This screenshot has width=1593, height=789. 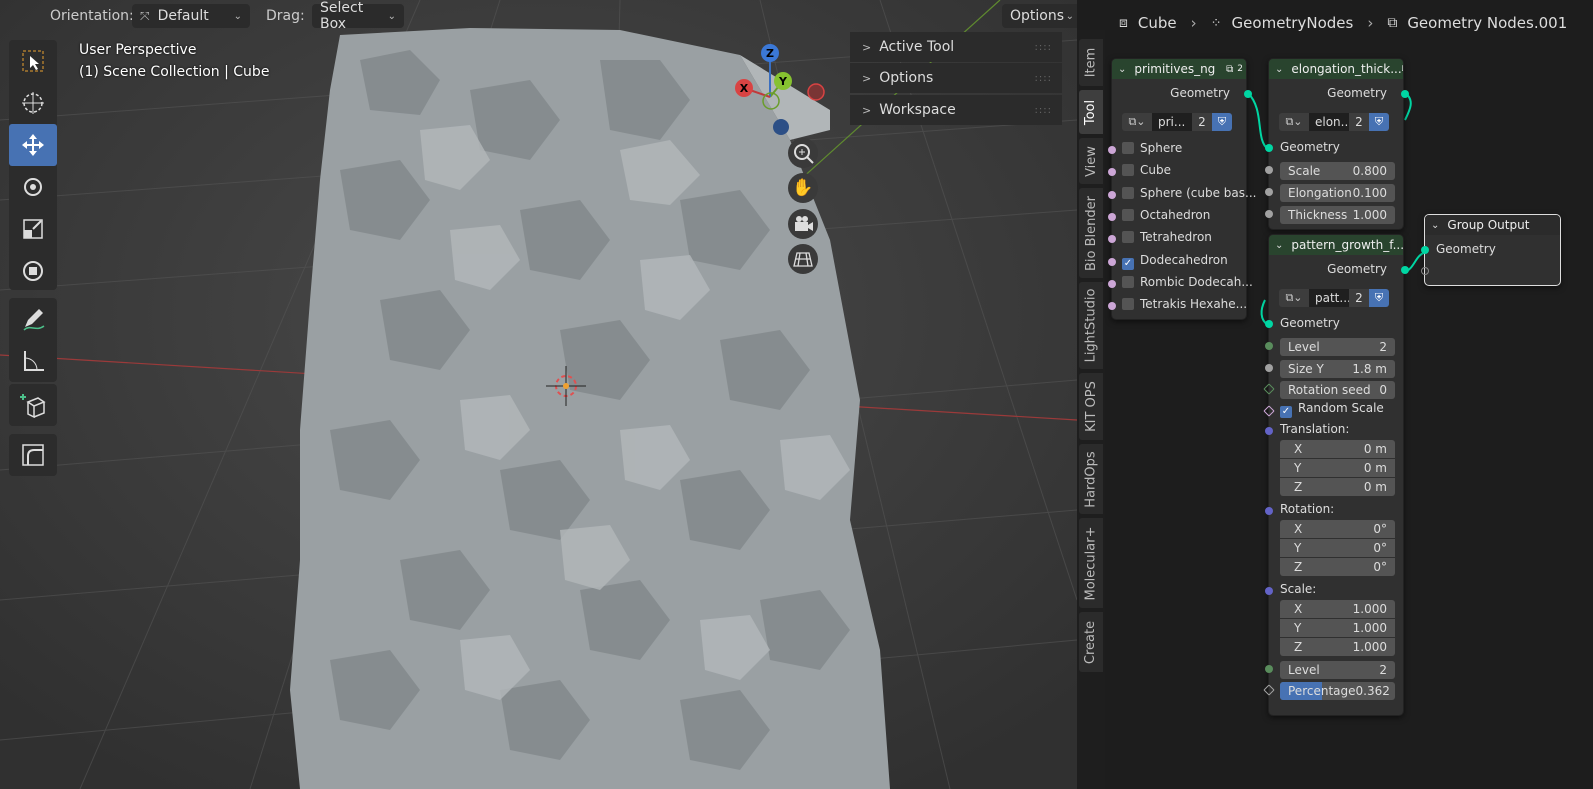 What do you see at coordinates (1337, 609) in the screenshot?
I see `scale-x-field: X 1.000` at bounding box center [1337, 609].